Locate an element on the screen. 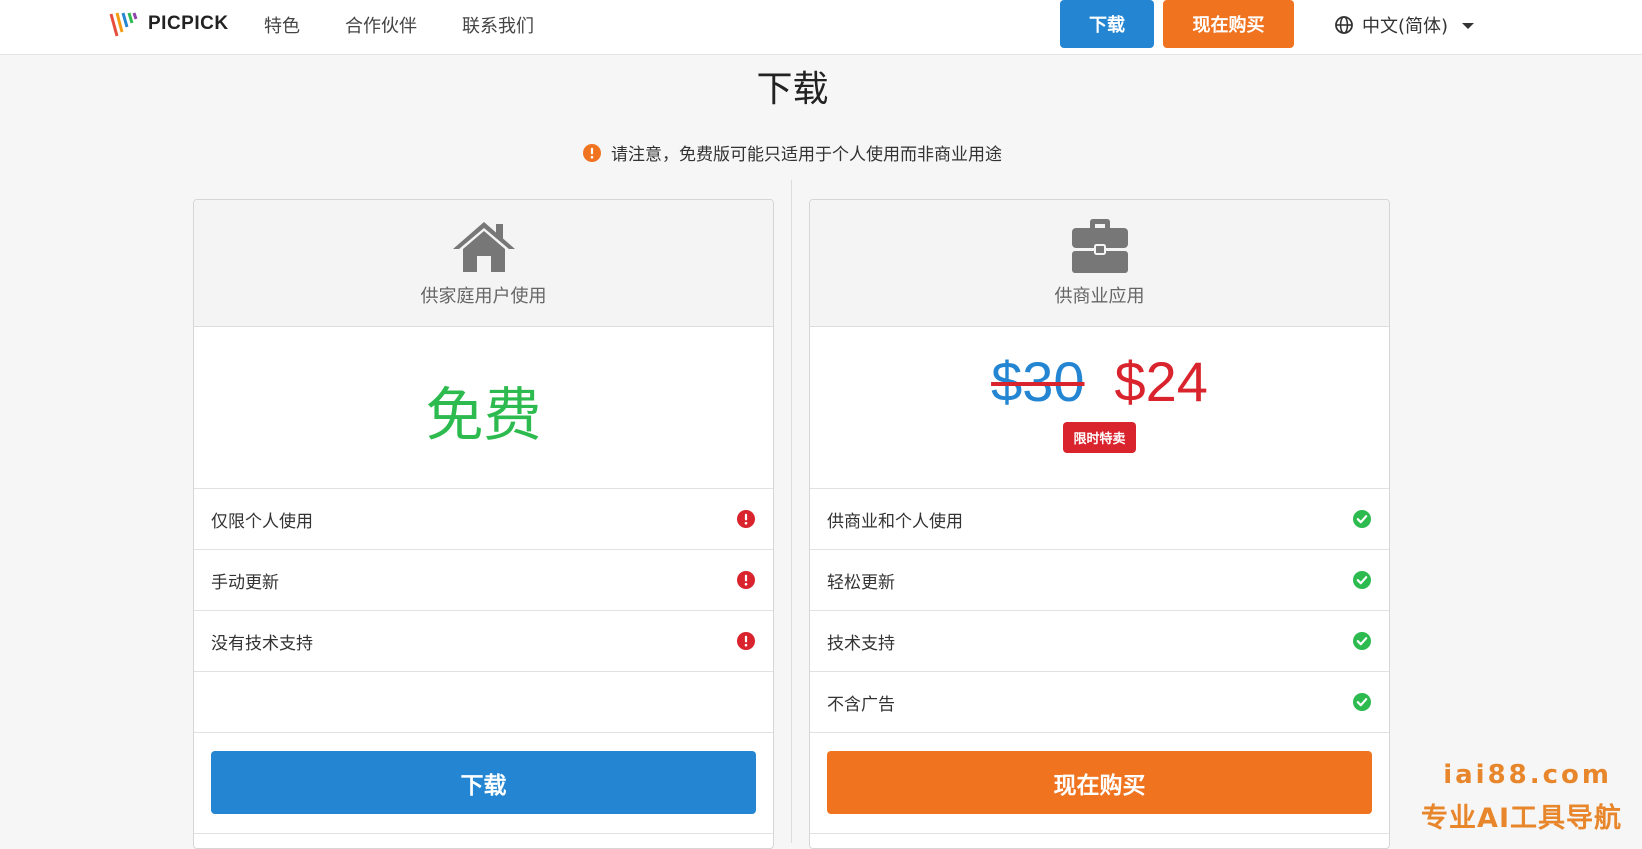  feature-row: 供商业和个人使用 is located at coordinates (1099, 519).